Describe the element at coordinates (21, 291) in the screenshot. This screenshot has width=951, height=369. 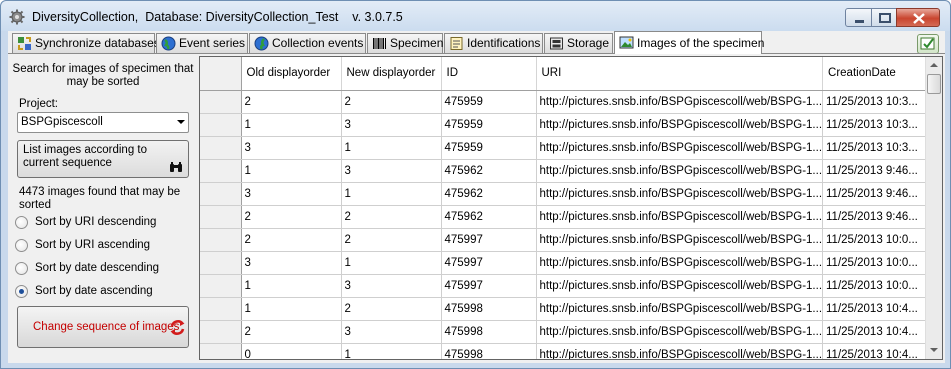
I see `radio-button-checked` at that location.